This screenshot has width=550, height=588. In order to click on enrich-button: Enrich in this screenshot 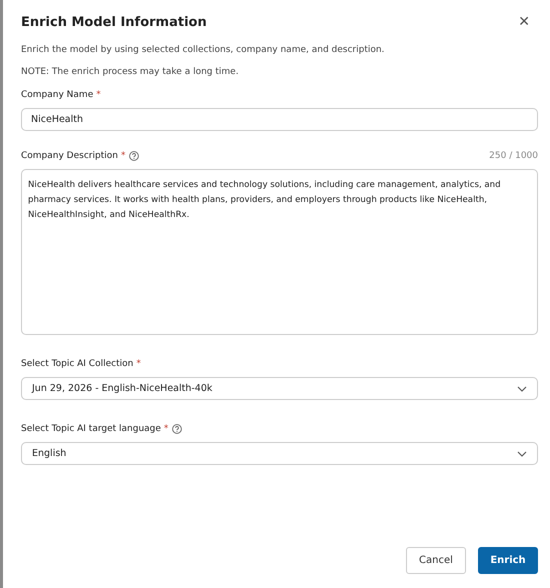, I will do `click(508, 560)`.